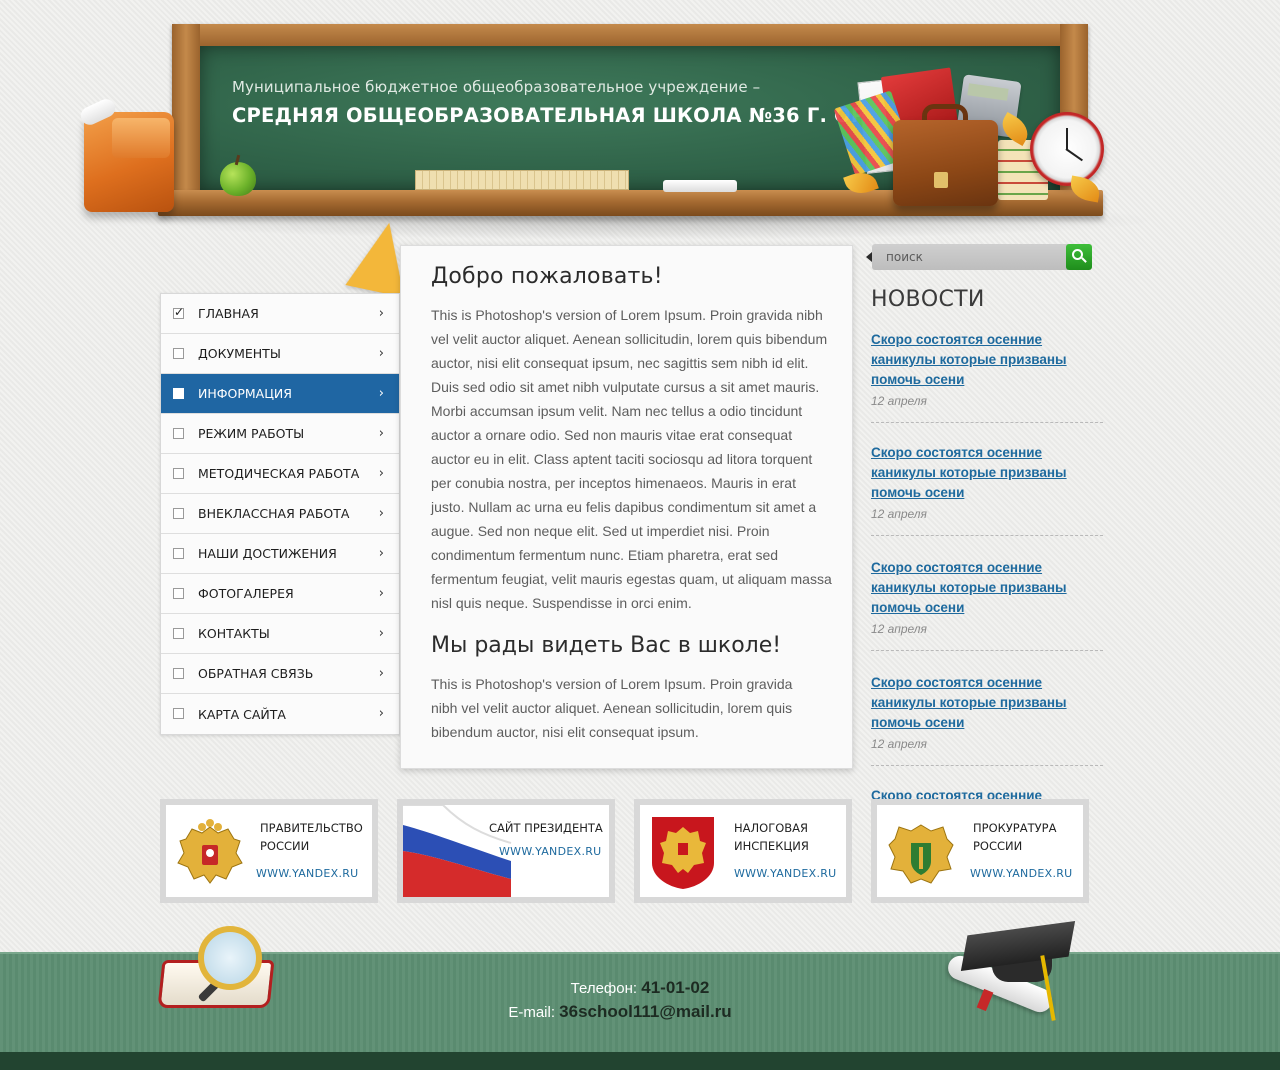 This screenshot has height=1070, width=1280. Describe the element at coordinates (771, 828) in the screenshot. I see `banner-title: НАЛОГОВАЯ` at that location.